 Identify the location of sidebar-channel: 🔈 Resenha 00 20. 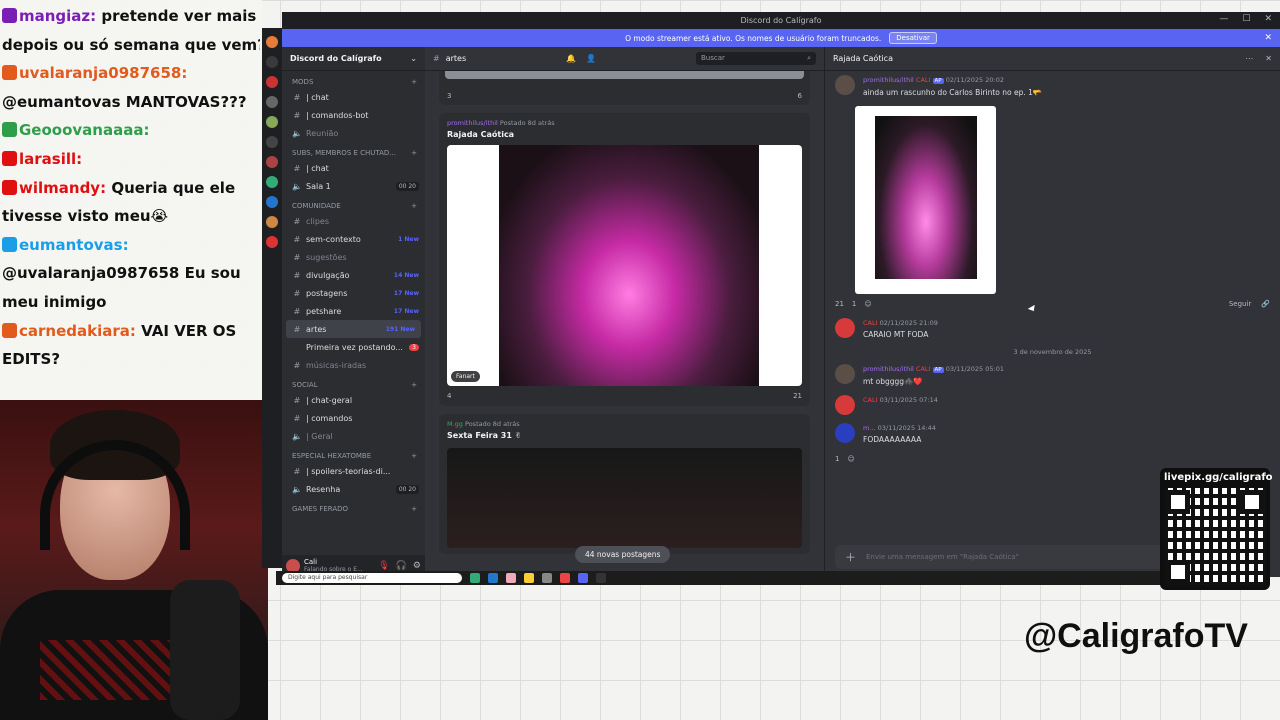
(353, 489).